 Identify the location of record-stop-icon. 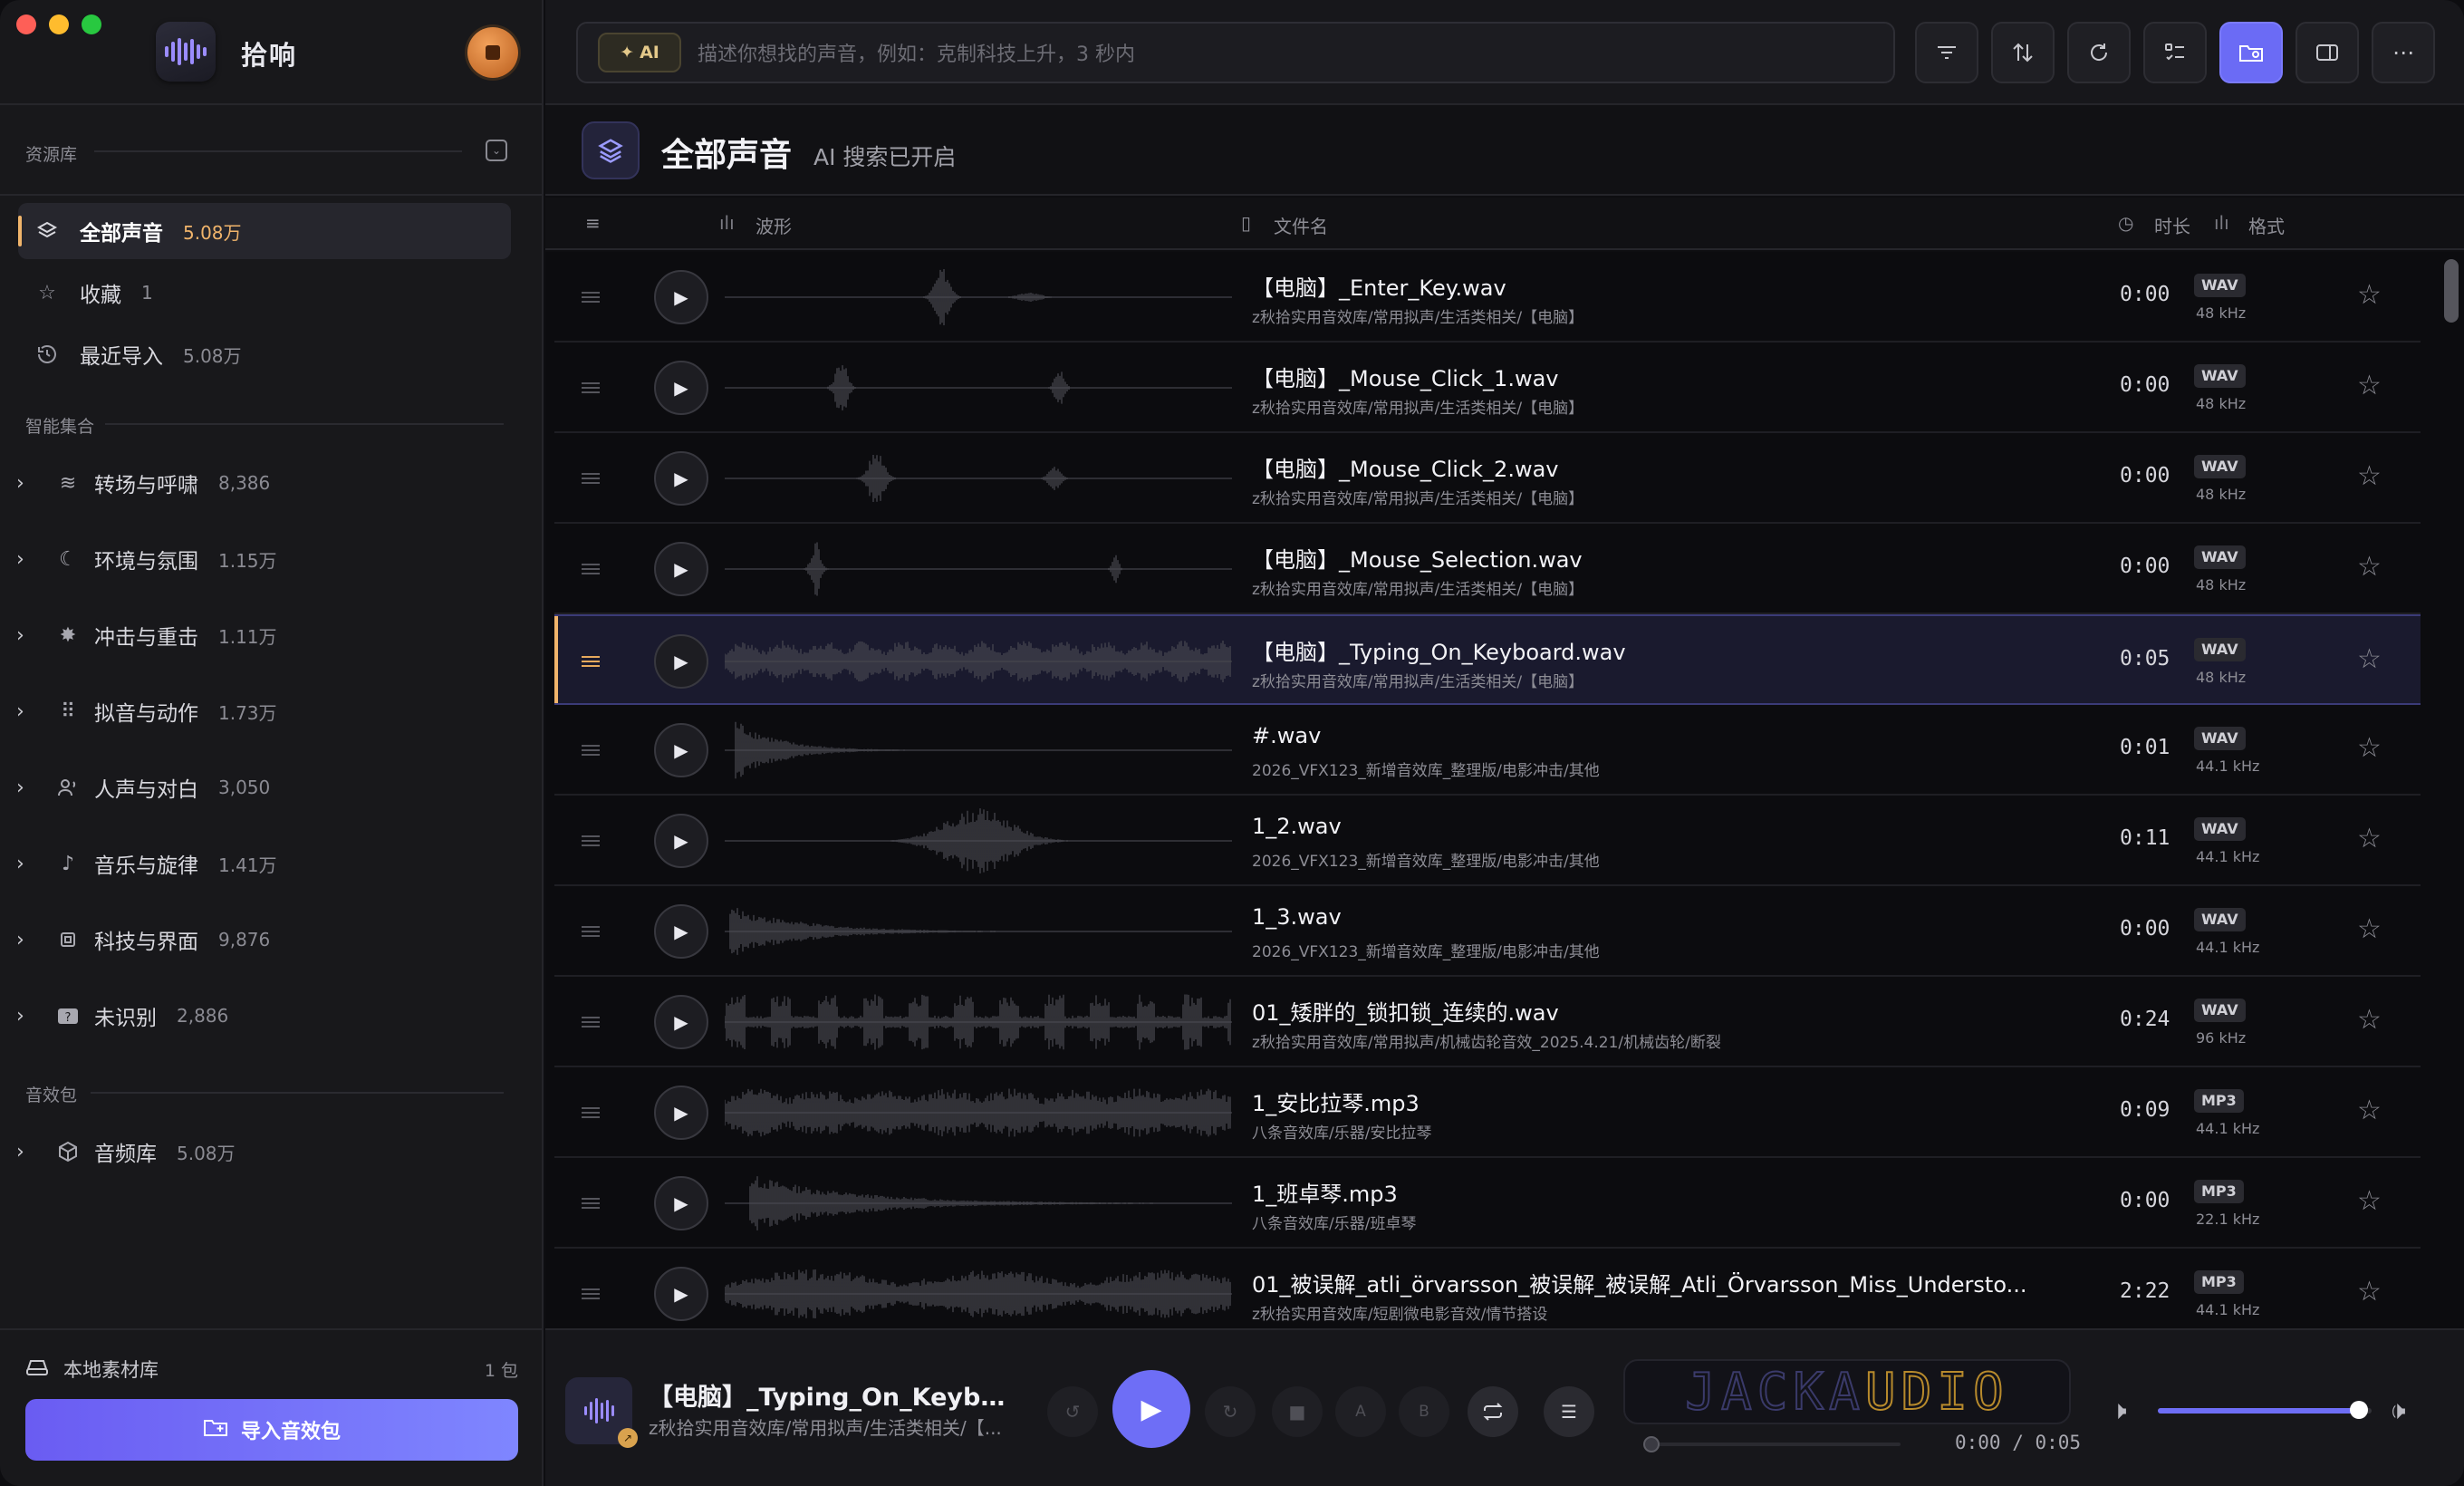
(492, 53).